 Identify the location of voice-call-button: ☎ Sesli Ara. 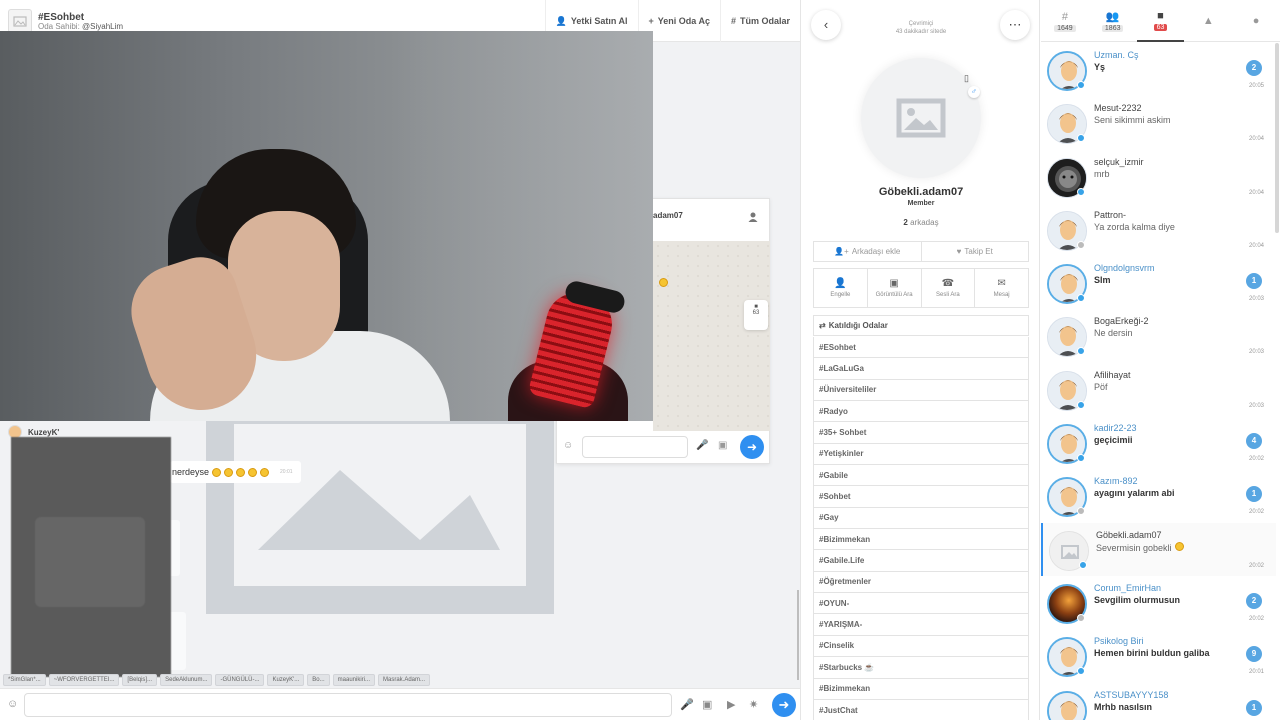
(947, 288).